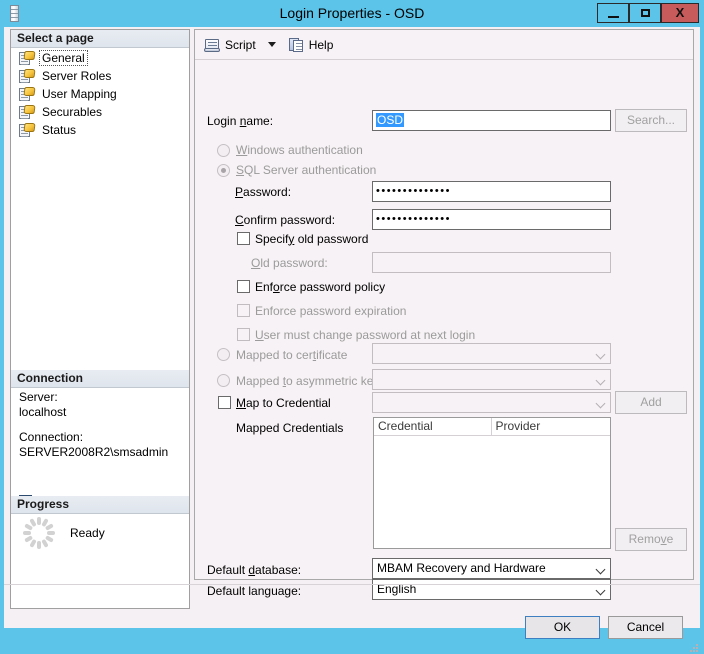  What do you see at coordinates (491, 219) in the screenshot?
I see `confirm-password-input: ••••••••••••••` at bounding box center [491, 219].